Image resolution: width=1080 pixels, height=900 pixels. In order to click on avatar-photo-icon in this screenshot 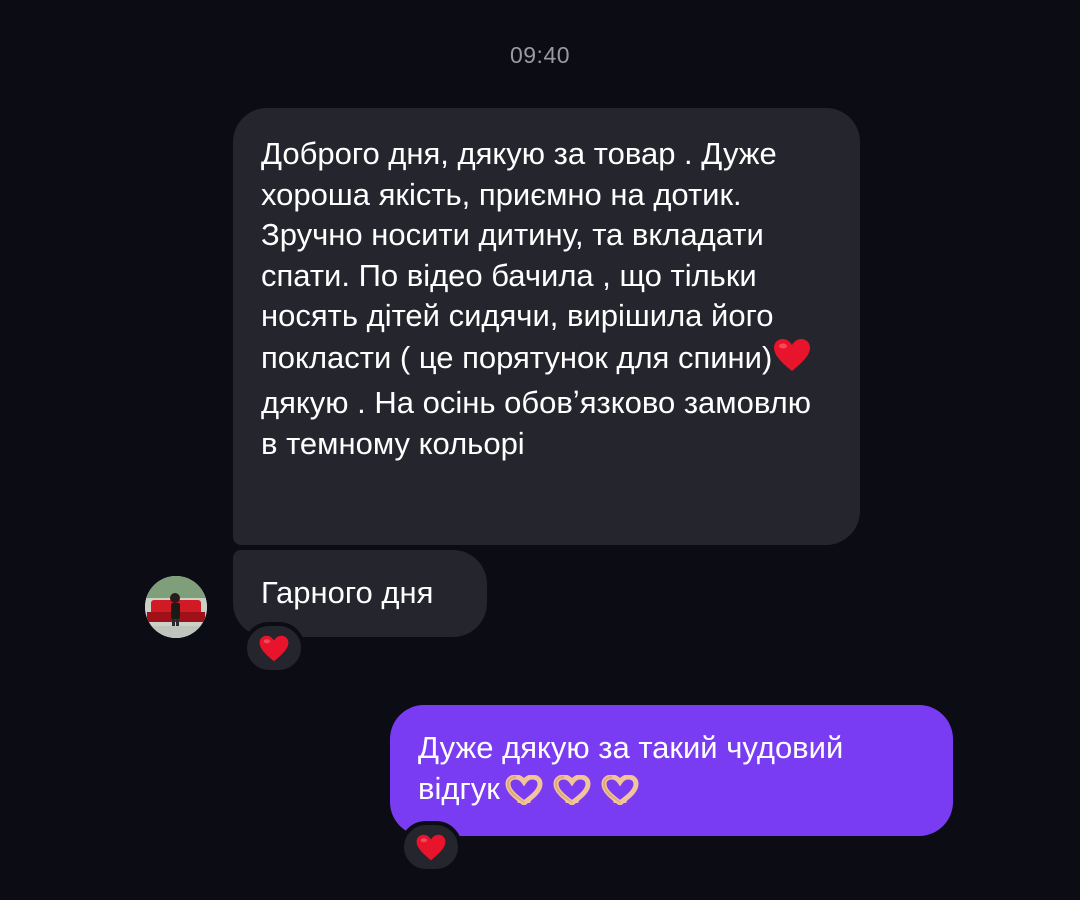, I will do `click(176, 607)`.